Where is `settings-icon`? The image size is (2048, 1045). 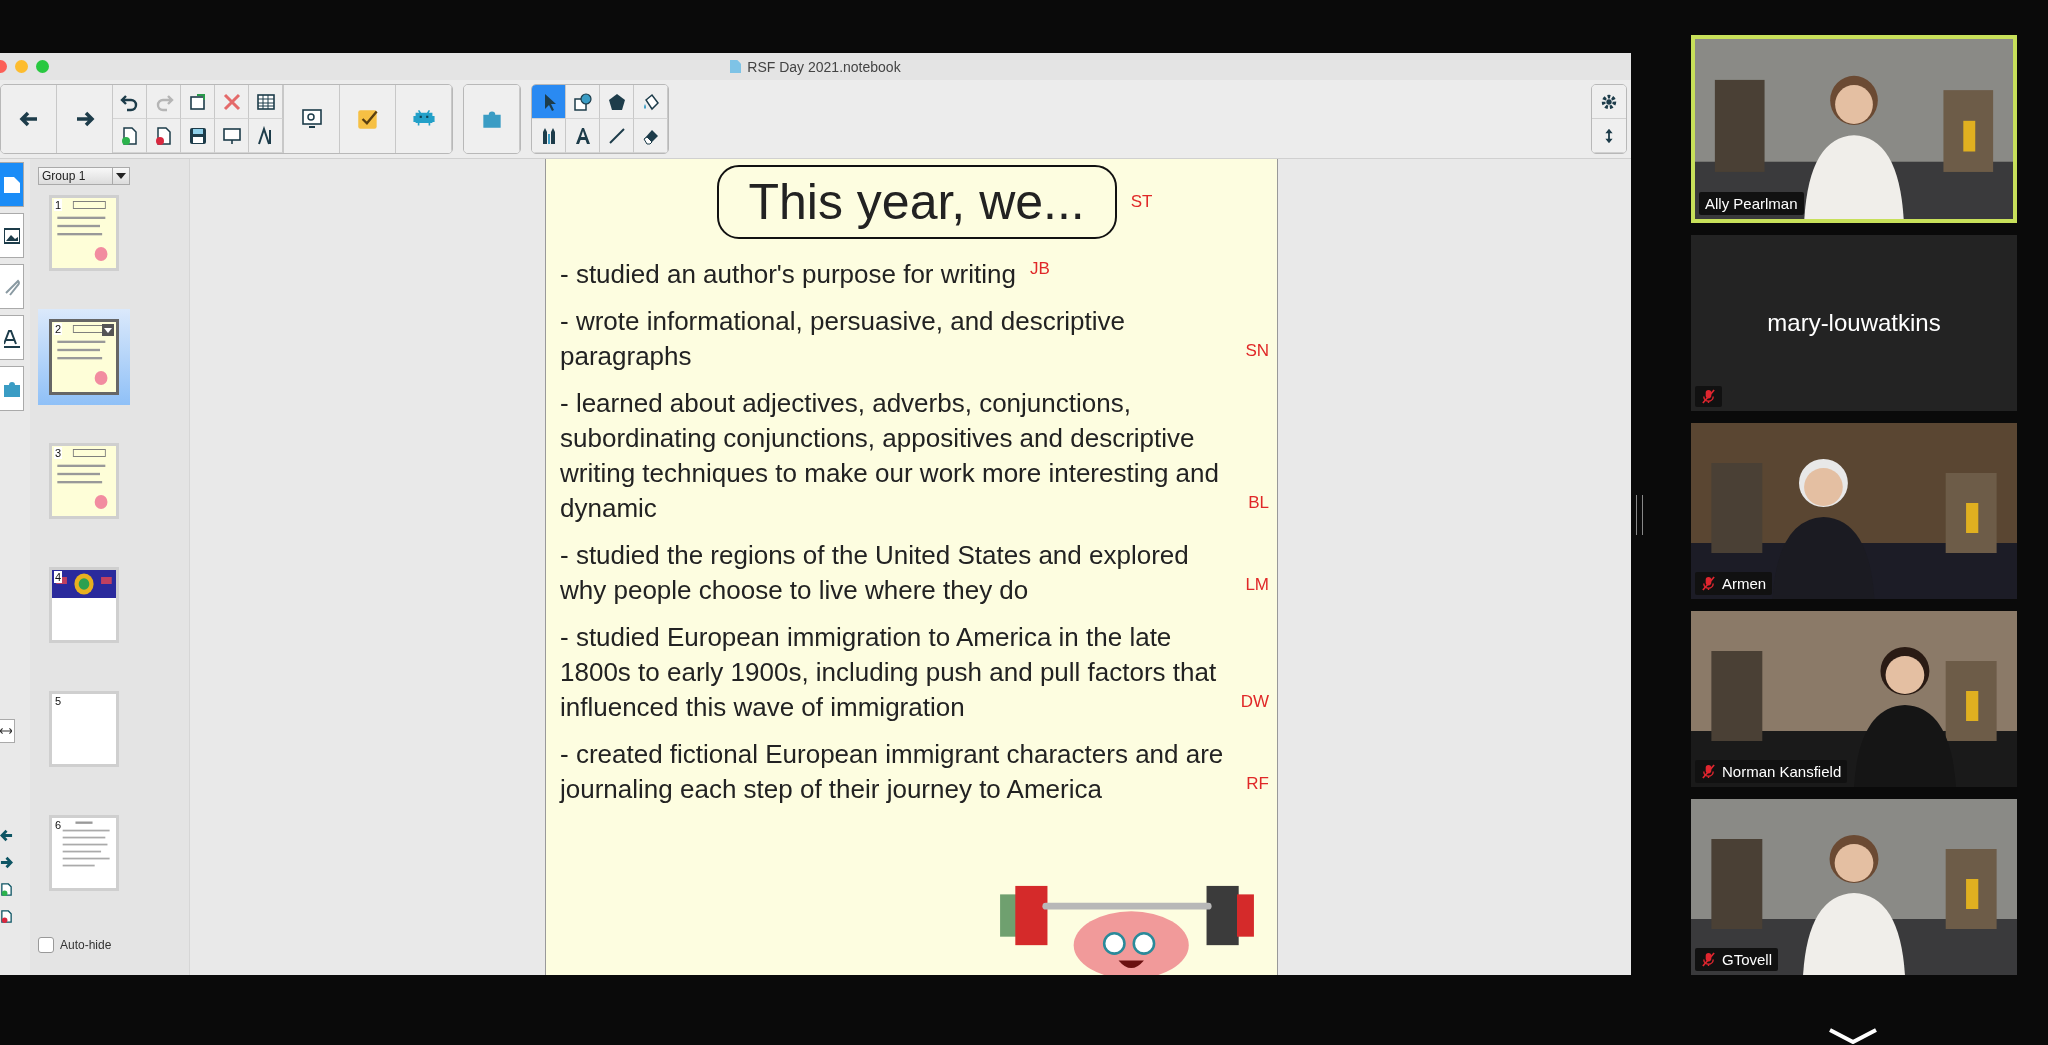
settings-icon is located at coordinates (1609, 101).